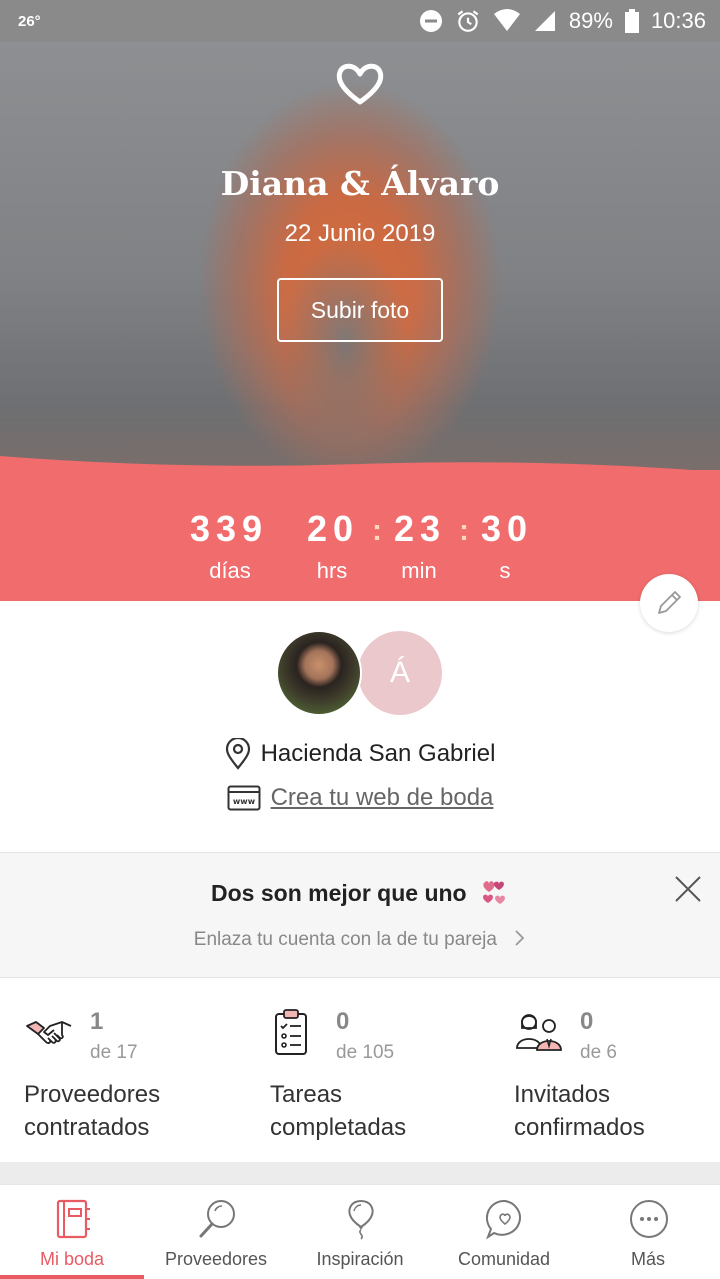 The image size is (720, 1279). What do you see at coordinates (590, 20) in the screenshot?
I see `battery-percent: 89%` at bounding box center [590, 20].